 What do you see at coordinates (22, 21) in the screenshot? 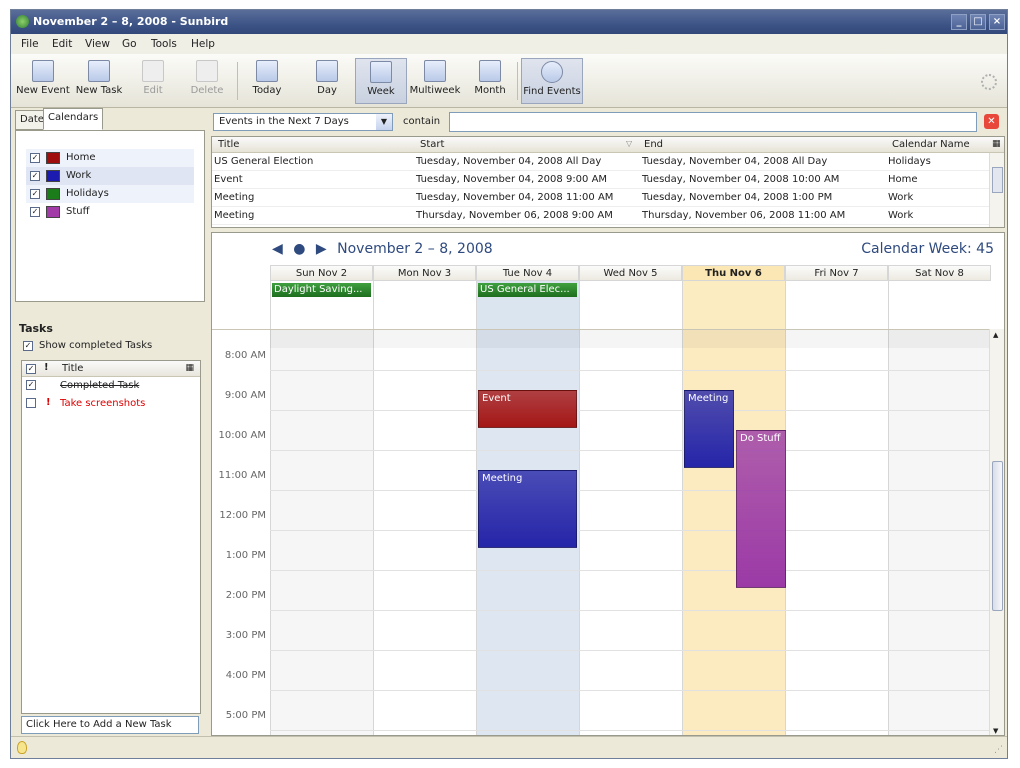
I see `sunbird-icon` at bounding box center [22, 21].